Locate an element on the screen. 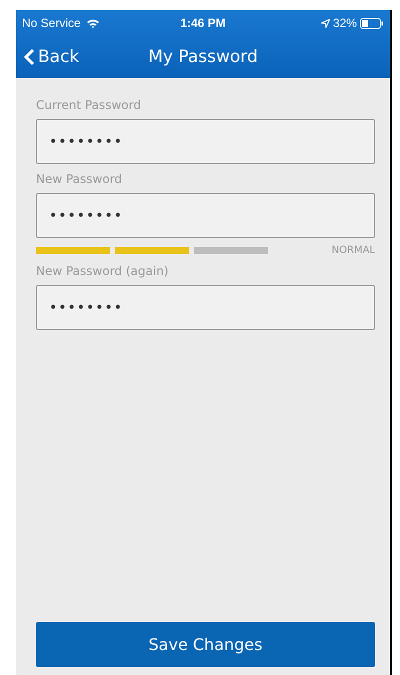 This screenshot has width=400, height=675. carrier-text: No Service is located at coordinates (51, 23).